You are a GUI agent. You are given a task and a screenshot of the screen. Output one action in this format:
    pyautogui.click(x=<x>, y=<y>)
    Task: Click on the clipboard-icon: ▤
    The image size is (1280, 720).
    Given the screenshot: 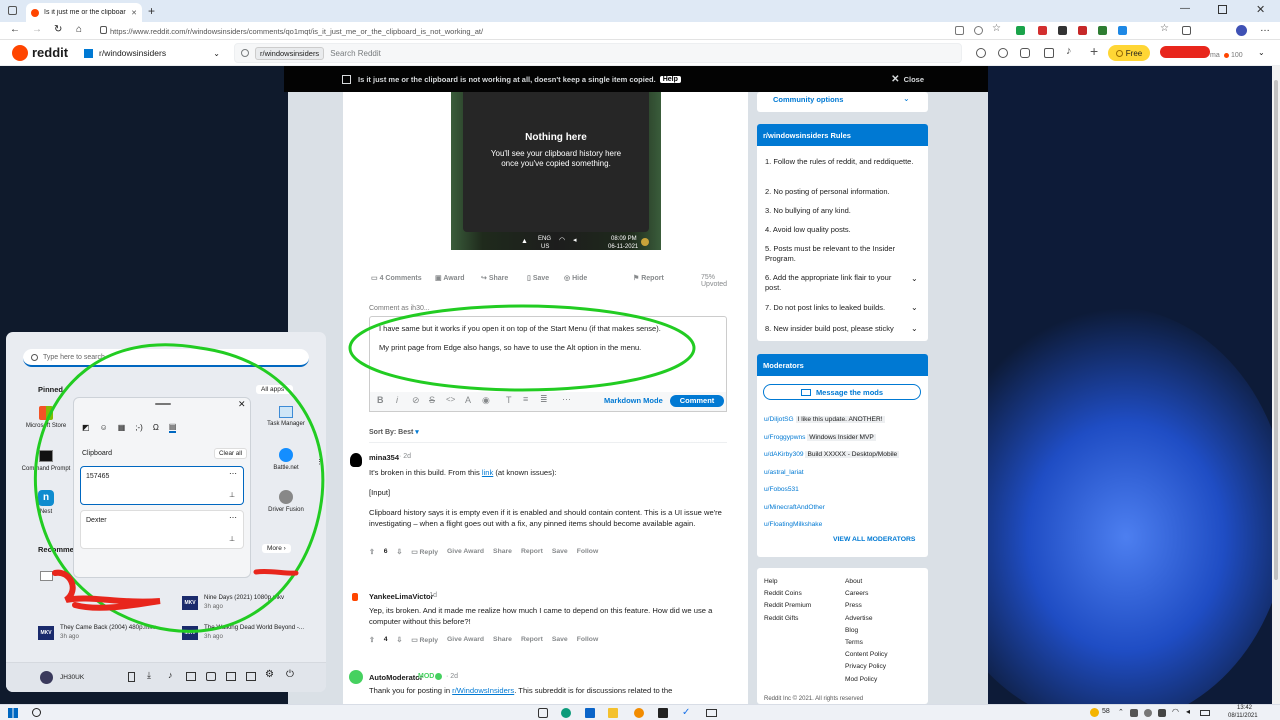 What is the action you would take?
    pyautogui.click(x=172, y=427)
    